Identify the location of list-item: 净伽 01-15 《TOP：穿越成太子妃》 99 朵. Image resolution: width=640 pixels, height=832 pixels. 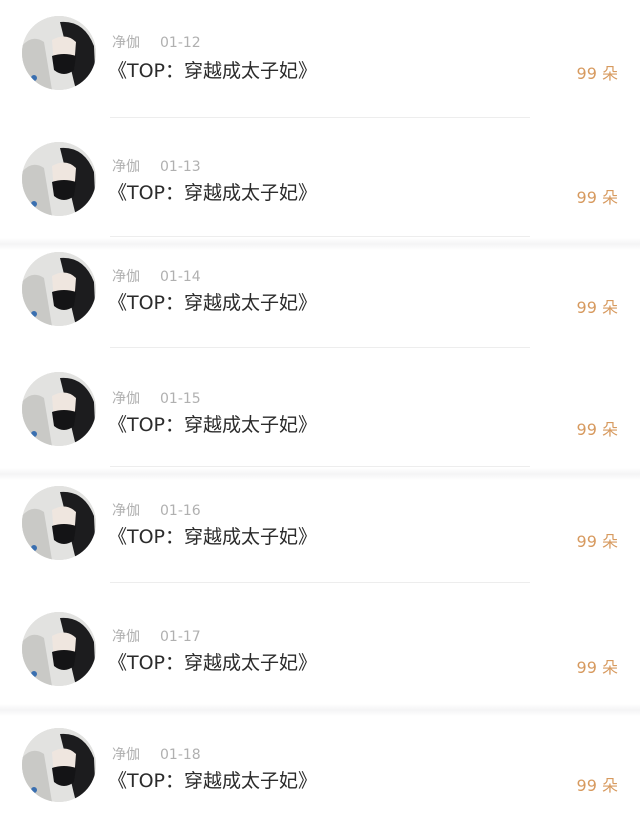
(320, 414).